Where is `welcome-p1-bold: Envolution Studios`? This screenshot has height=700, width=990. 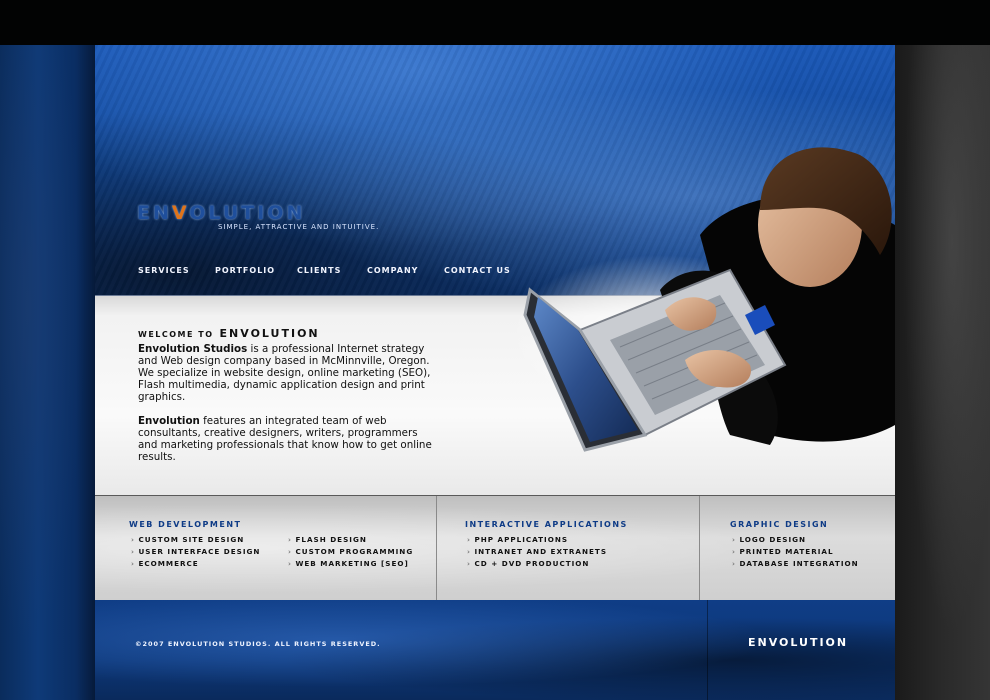 welcome-p1-bold: Envolution Studios is located at coordinates (193, 349).